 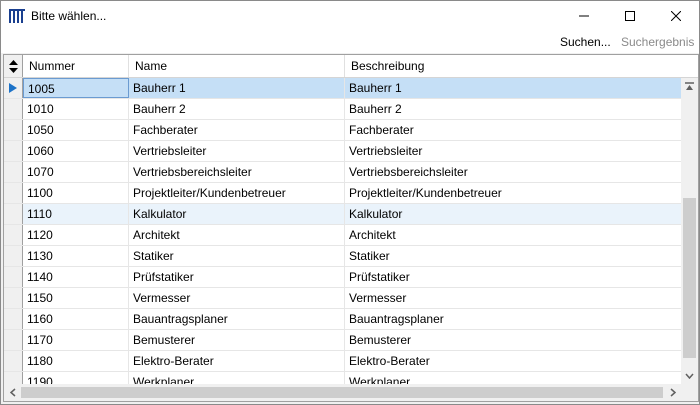 I want to click on cell-beschreibung: Projektleiter/Kundenbetreuer, so click(x=513, y=193).